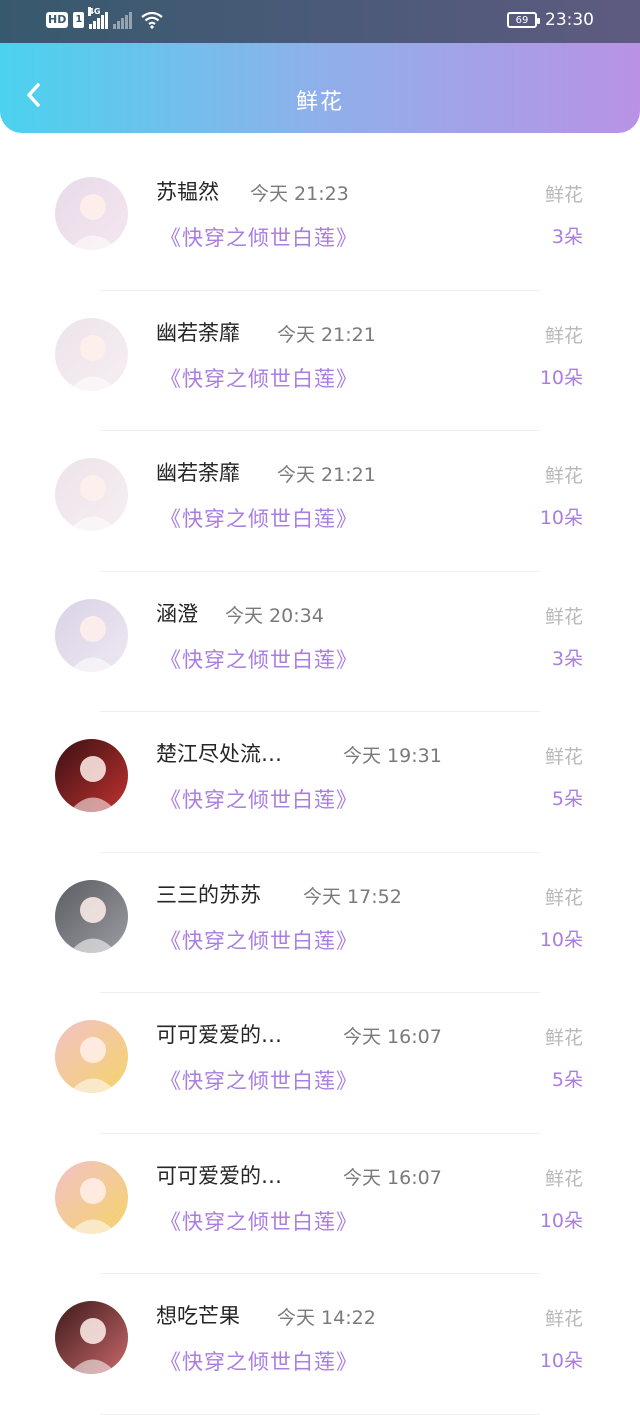 This screenshot has width=640, height=1415. I want to click on status-clock: 23:30, so click(569, 20).